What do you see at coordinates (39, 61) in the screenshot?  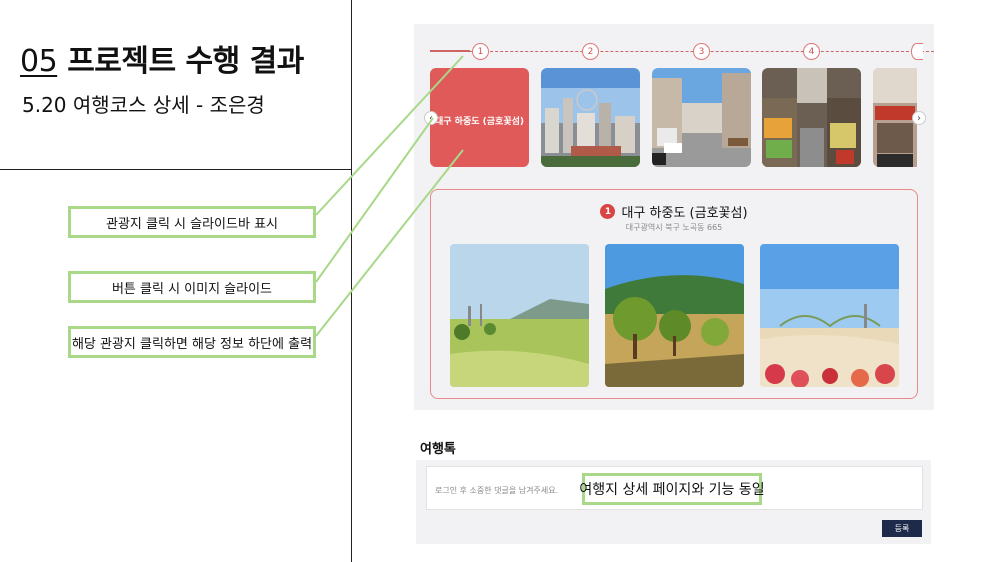 I see `slide-number: 05` at bounding box center [39, 61].